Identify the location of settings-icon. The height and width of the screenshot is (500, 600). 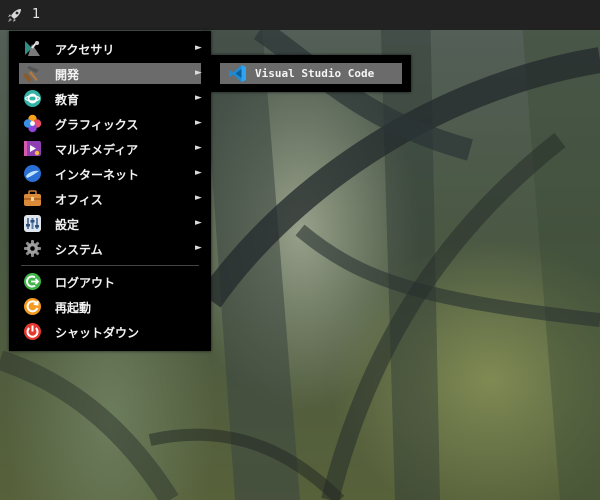
(32, 223).